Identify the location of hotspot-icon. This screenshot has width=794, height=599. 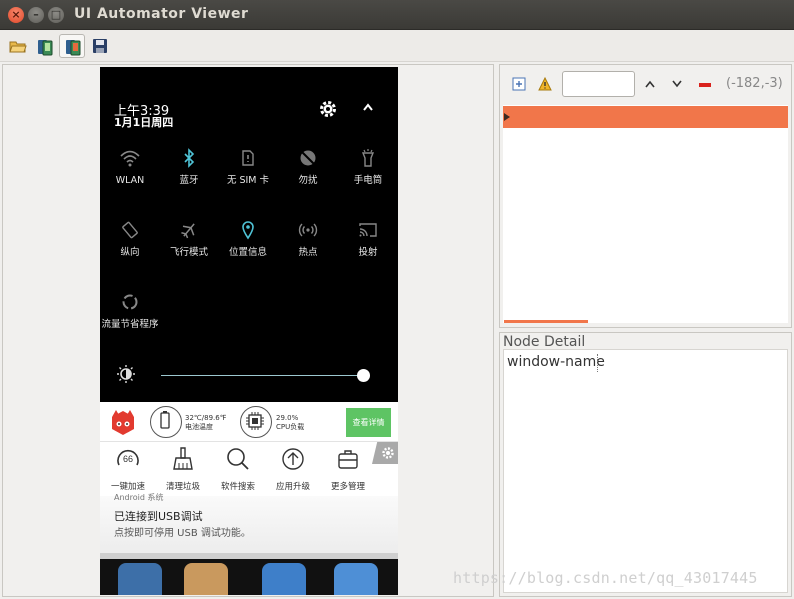
(308, 230).